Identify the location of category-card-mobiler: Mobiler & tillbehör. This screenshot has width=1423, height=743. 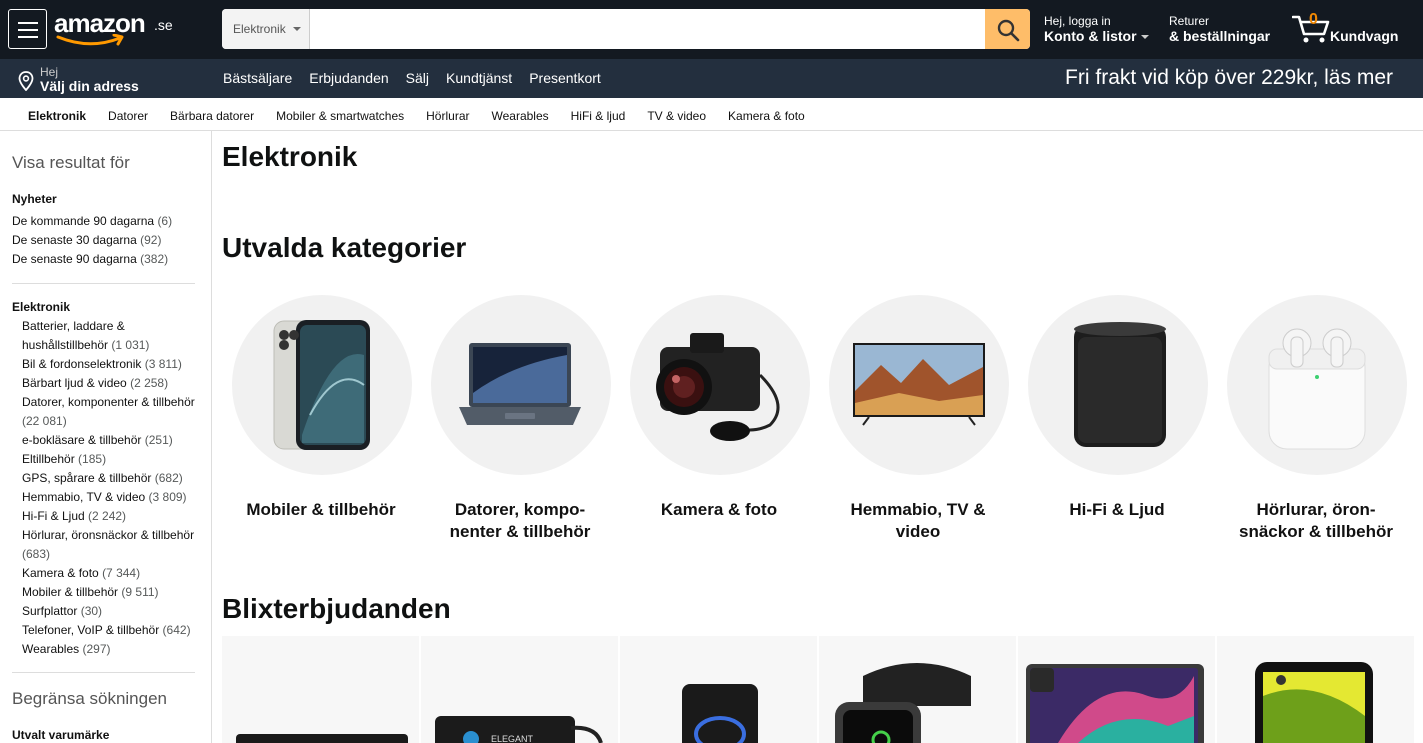
(321, 425).